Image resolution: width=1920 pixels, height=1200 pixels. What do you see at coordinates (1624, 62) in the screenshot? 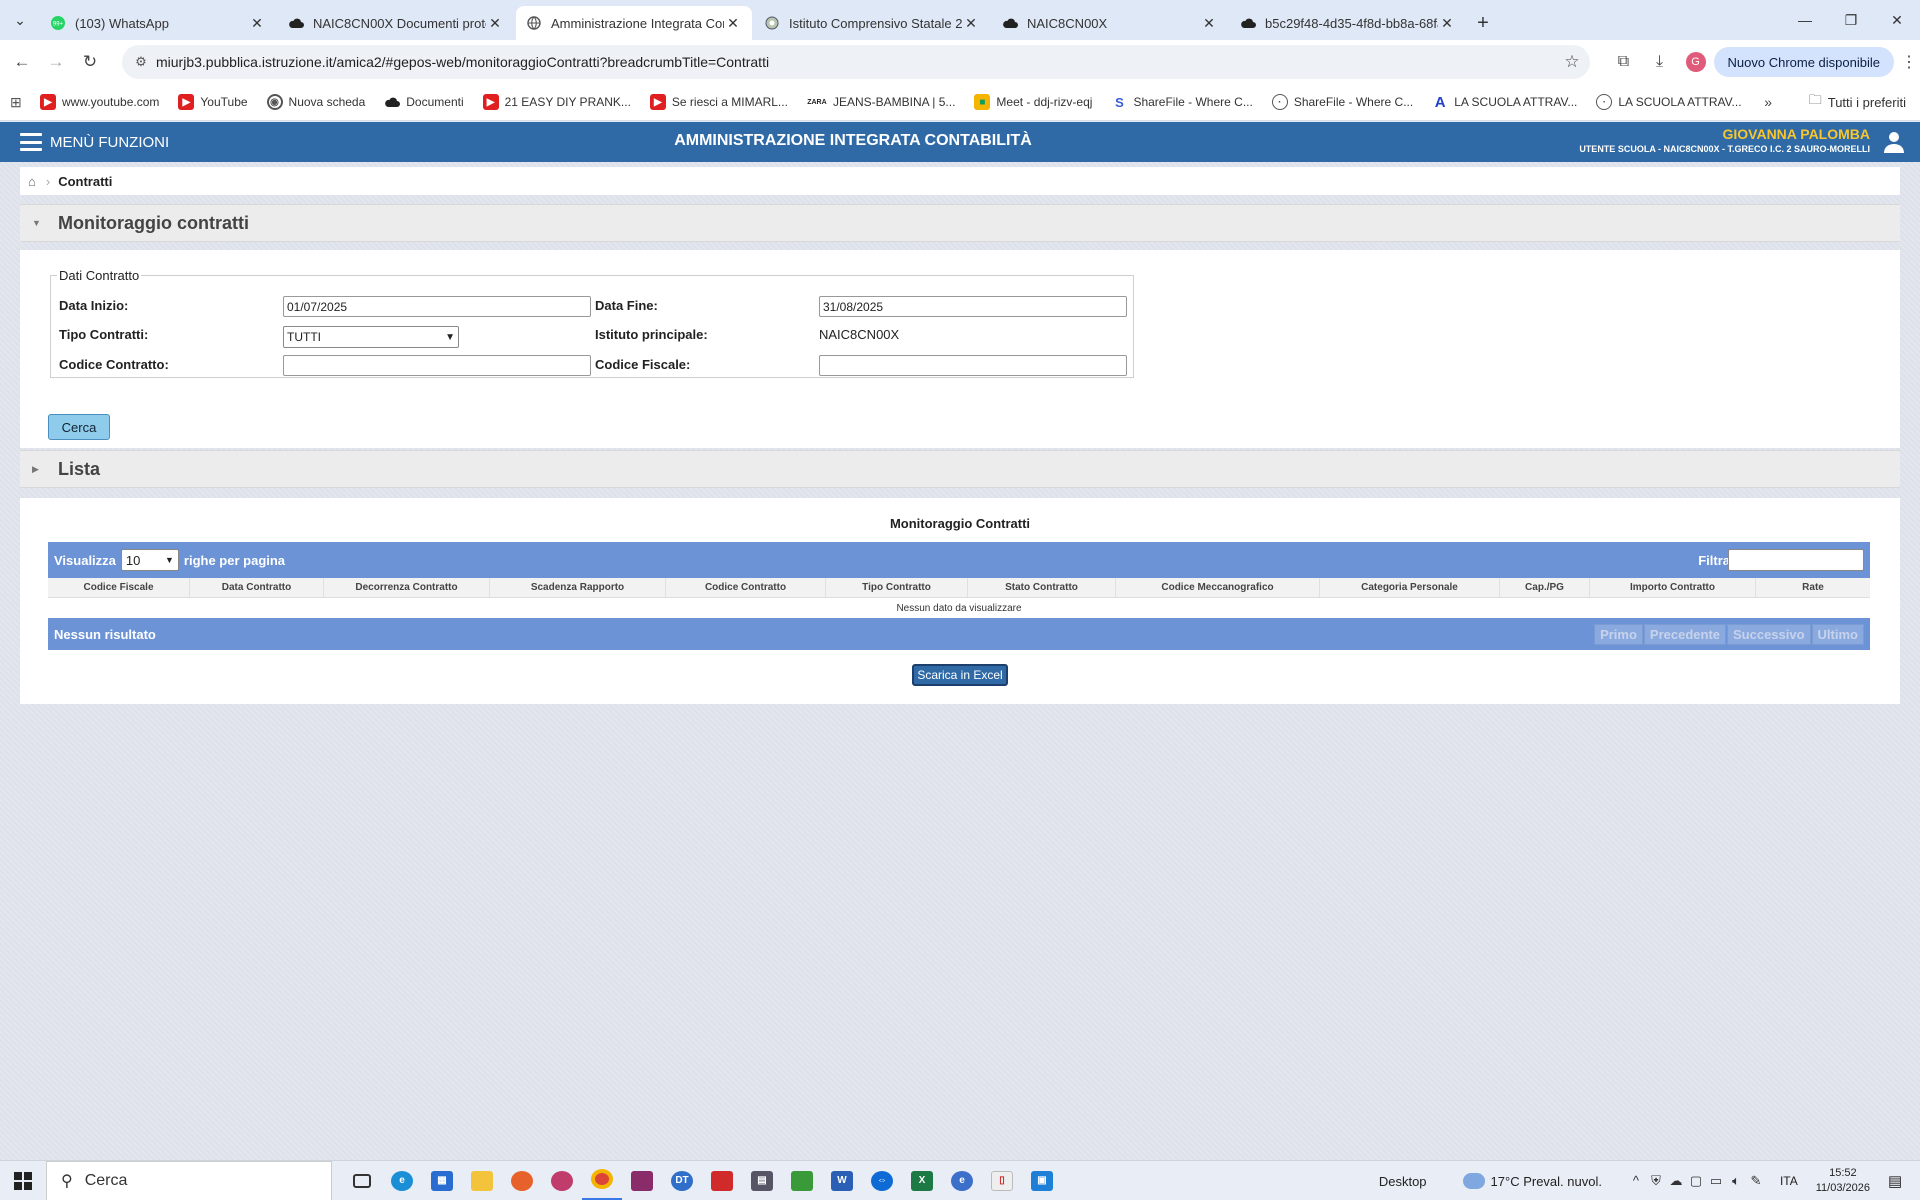
I see `extensions-icon: ⧉` at bounding box center [1624, 62].